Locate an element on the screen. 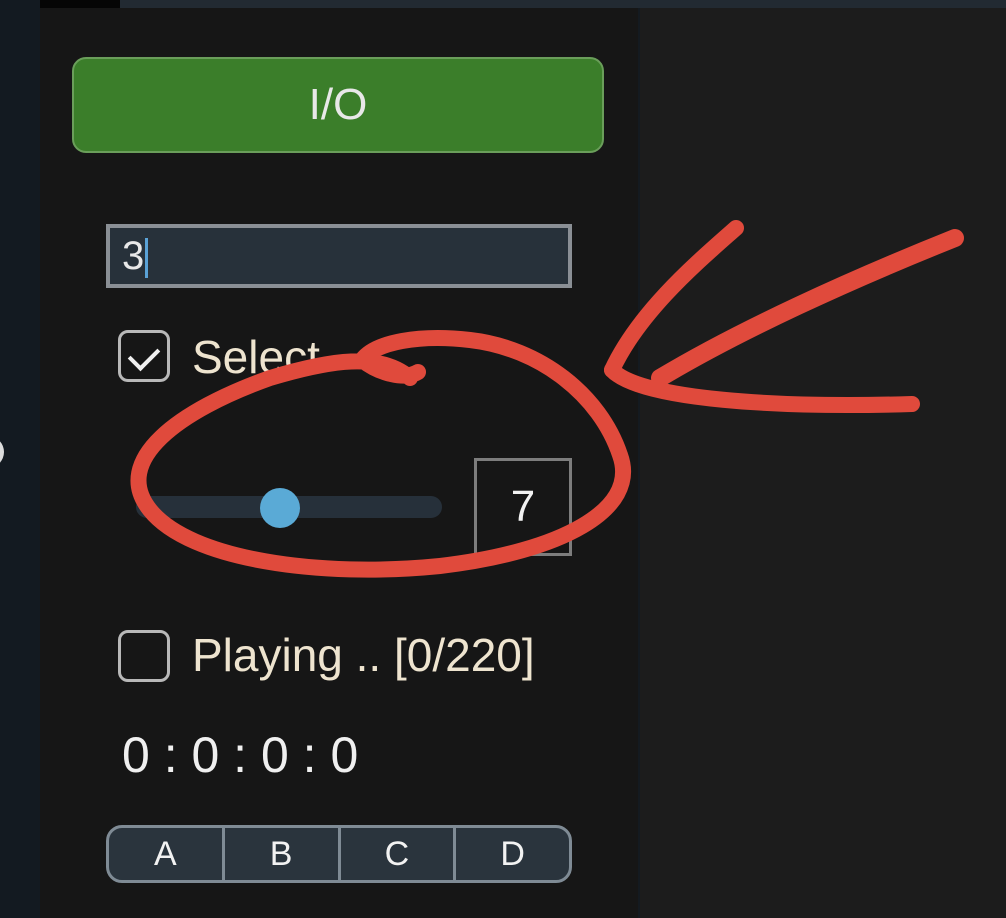  segment-b-button: B is located at coordinates (283, 854).